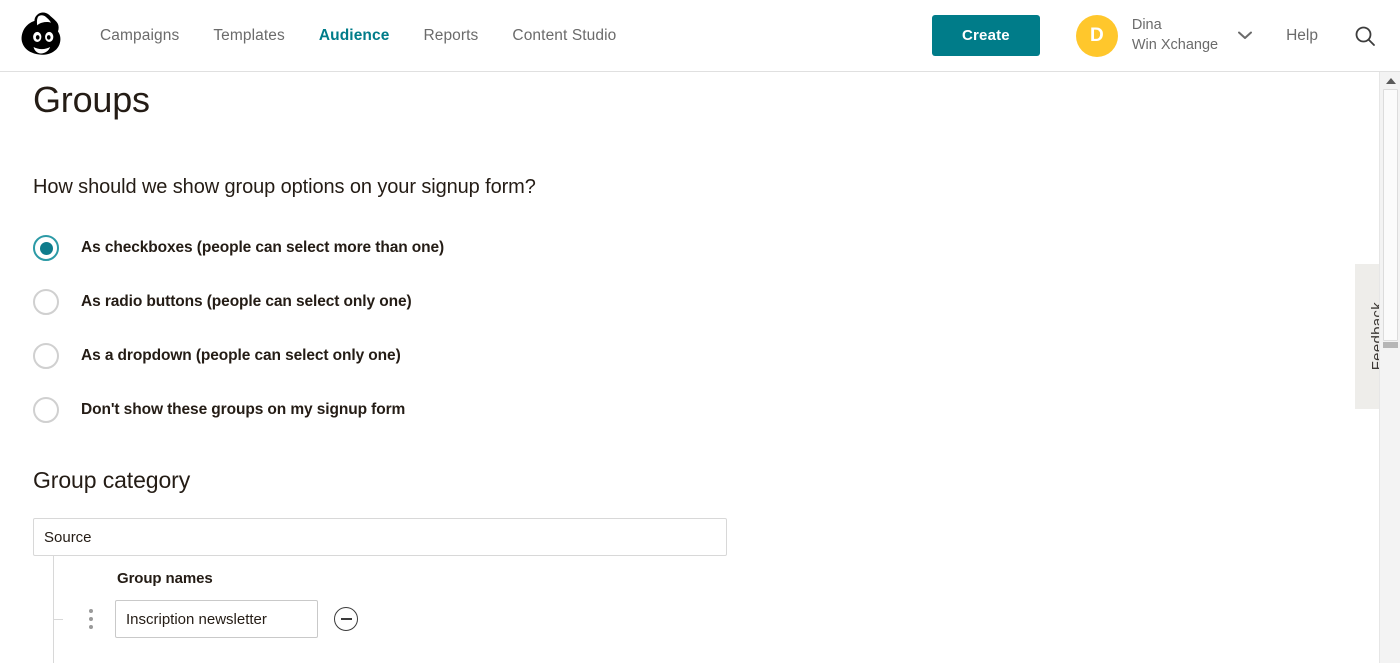 This screenshot has height=663, width=1400. What do you see at coordinates (1096, 35) in the screenshot?
I see `avatar: D` at bounding box center [1096, 35].